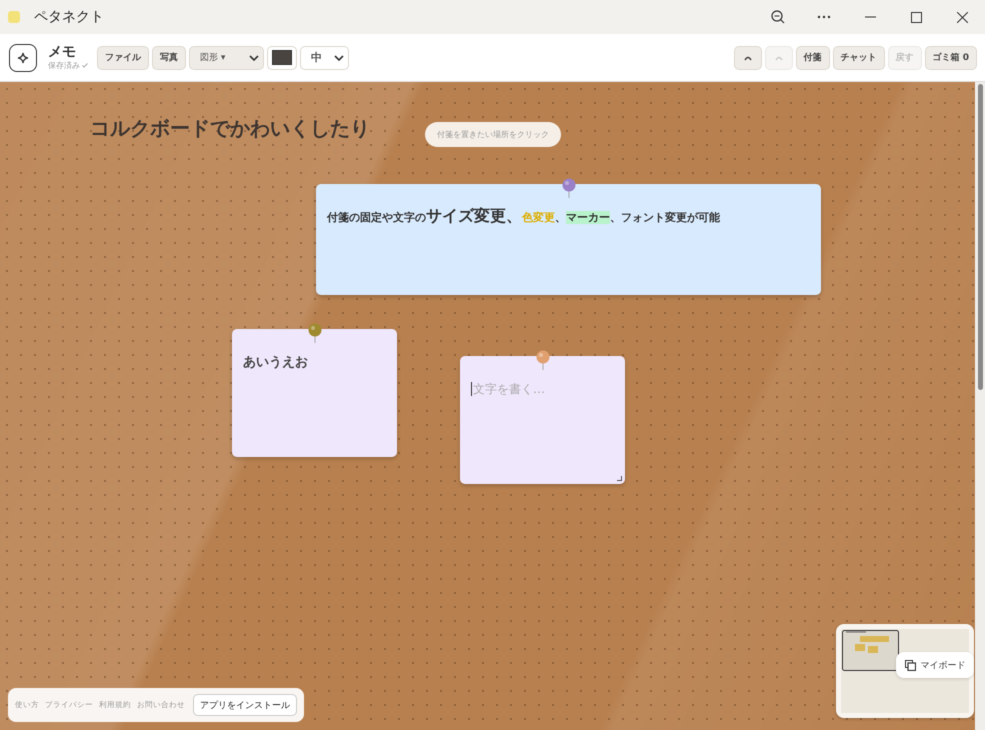 The height and width of the screenshot is (730, 985). What do you see at coordinates (64, 65) in the screenshot?
I see `save-status: 保存済み` at bounding box center [64, 65].